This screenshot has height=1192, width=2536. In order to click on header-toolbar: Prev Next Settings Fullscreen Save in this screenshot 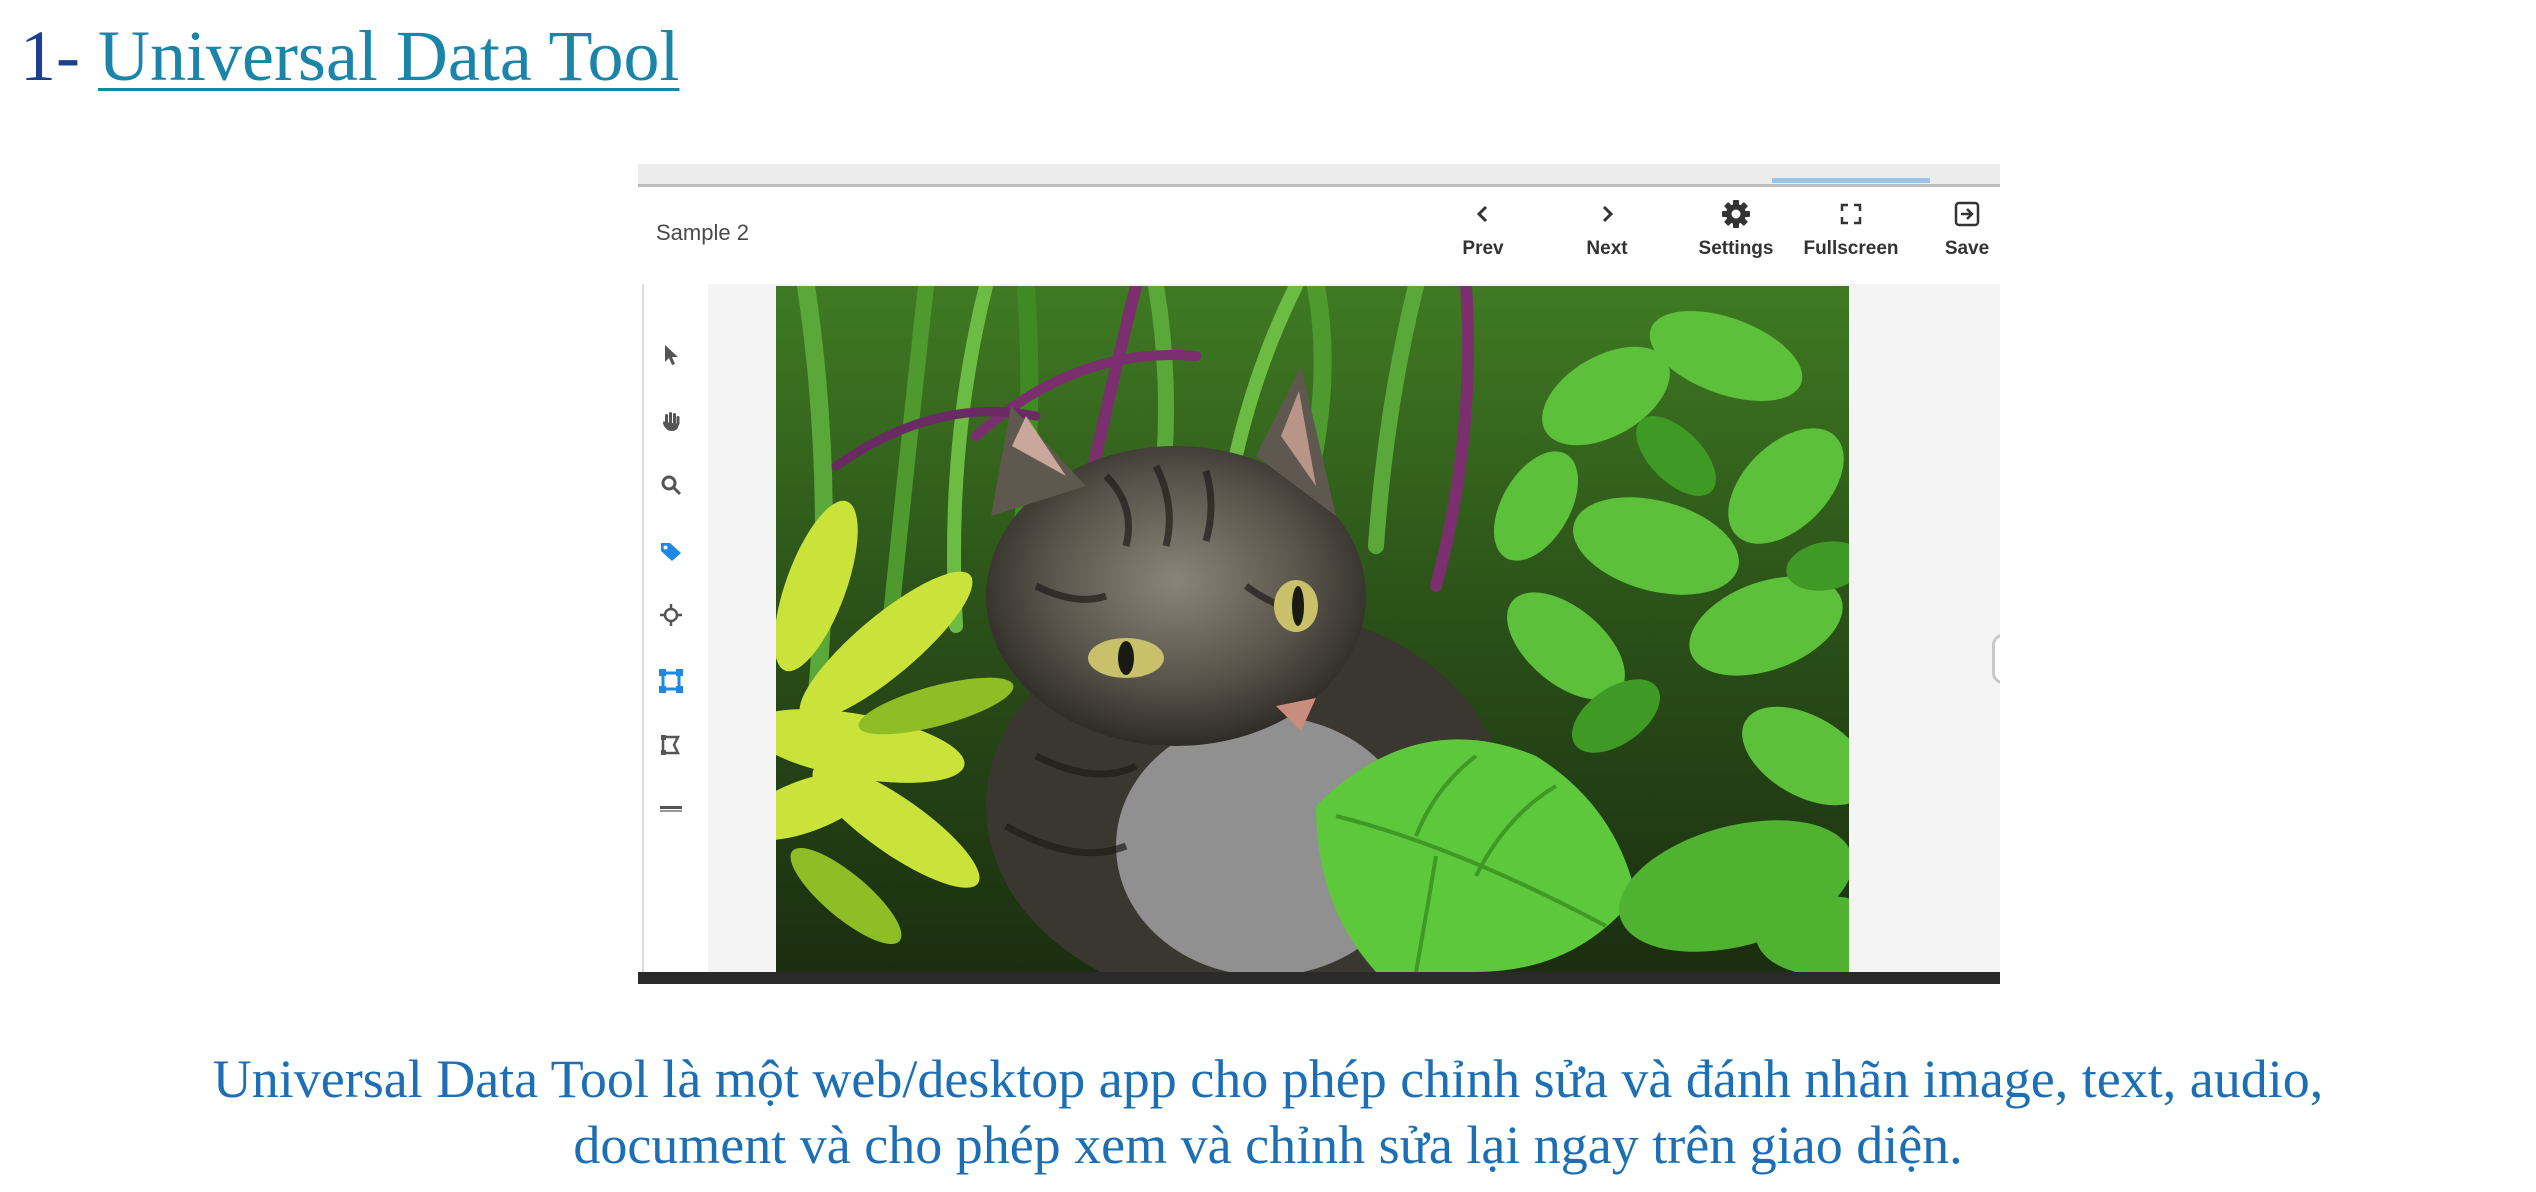, I will do `click(1720, 237)`.